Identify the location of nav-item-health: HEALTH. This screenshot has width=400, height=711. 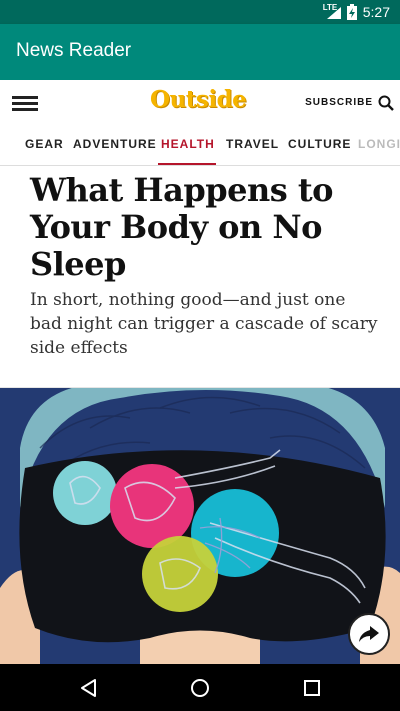
(188, 144).